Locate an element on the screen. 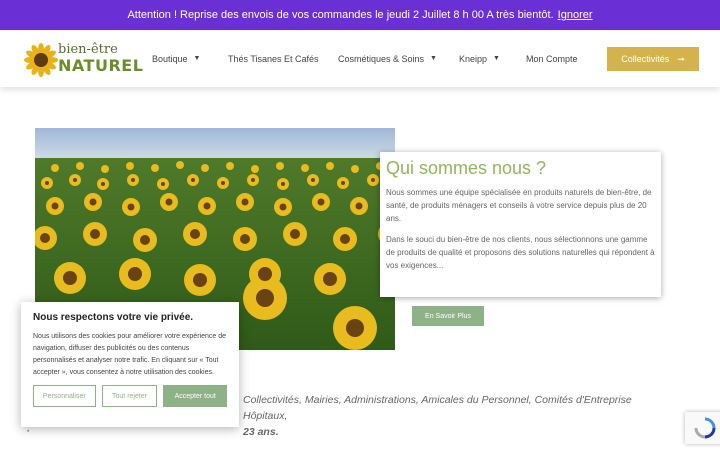  body-text-line2: 23 ans. is located at coordinates (261, 432).